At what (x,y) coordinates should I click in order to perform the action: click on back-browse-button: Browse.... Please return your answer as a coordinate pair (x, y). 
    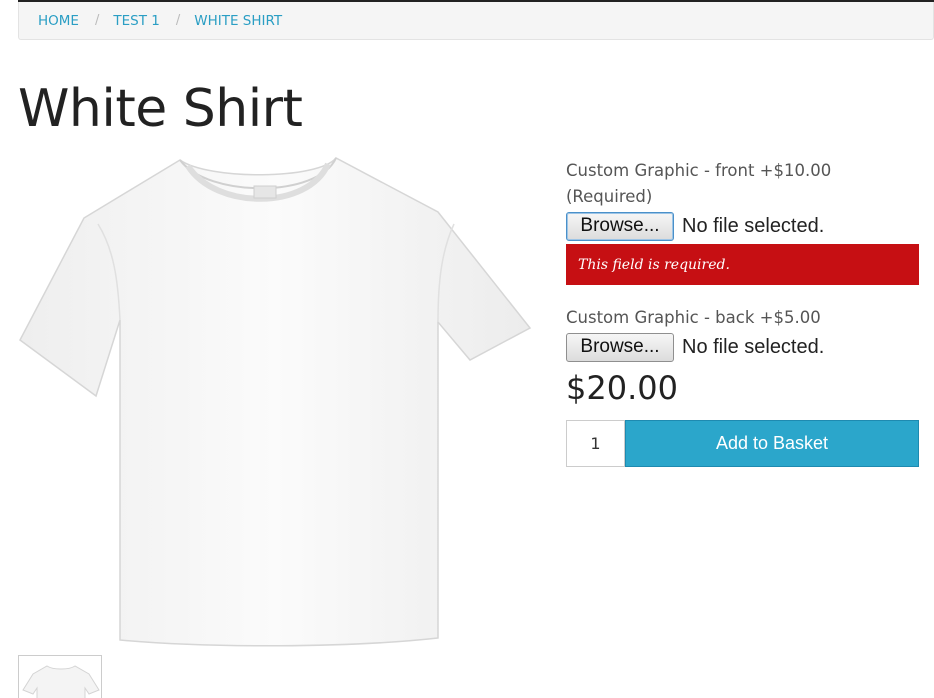
    Looking at the image, I should click on (620, 347).